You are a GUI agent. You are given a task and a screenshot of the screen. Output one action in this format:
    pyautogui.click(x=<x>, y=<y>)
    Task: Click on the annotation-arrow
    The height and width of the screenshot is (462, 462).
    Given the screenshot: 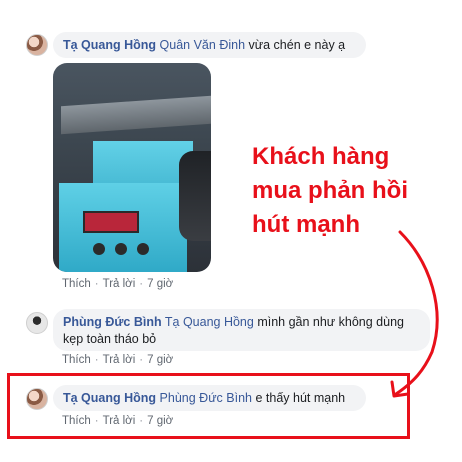 What is the action you would take?
    pyautogui.click(x=414, y=314)
    